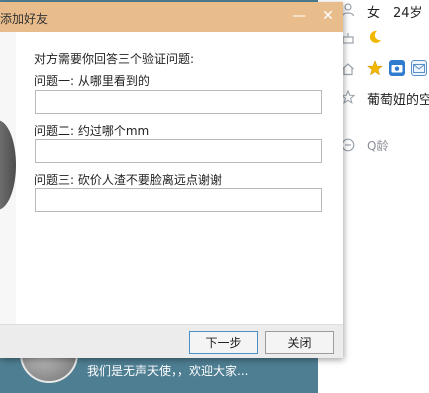  What do you see at coordinates (171, 17) in the screenshot?
I see `dialog-titlebar: 添加好友 — ✕` at bounding box center [171, 17].